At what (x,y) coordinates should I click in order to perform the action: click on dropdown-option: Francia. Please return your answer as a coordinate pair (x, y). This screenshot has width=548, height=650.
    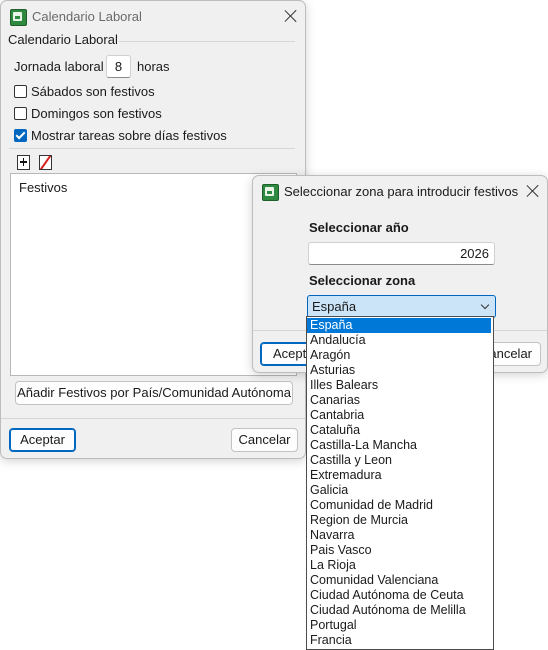
    Looking at the image, I should click on (331, 640).